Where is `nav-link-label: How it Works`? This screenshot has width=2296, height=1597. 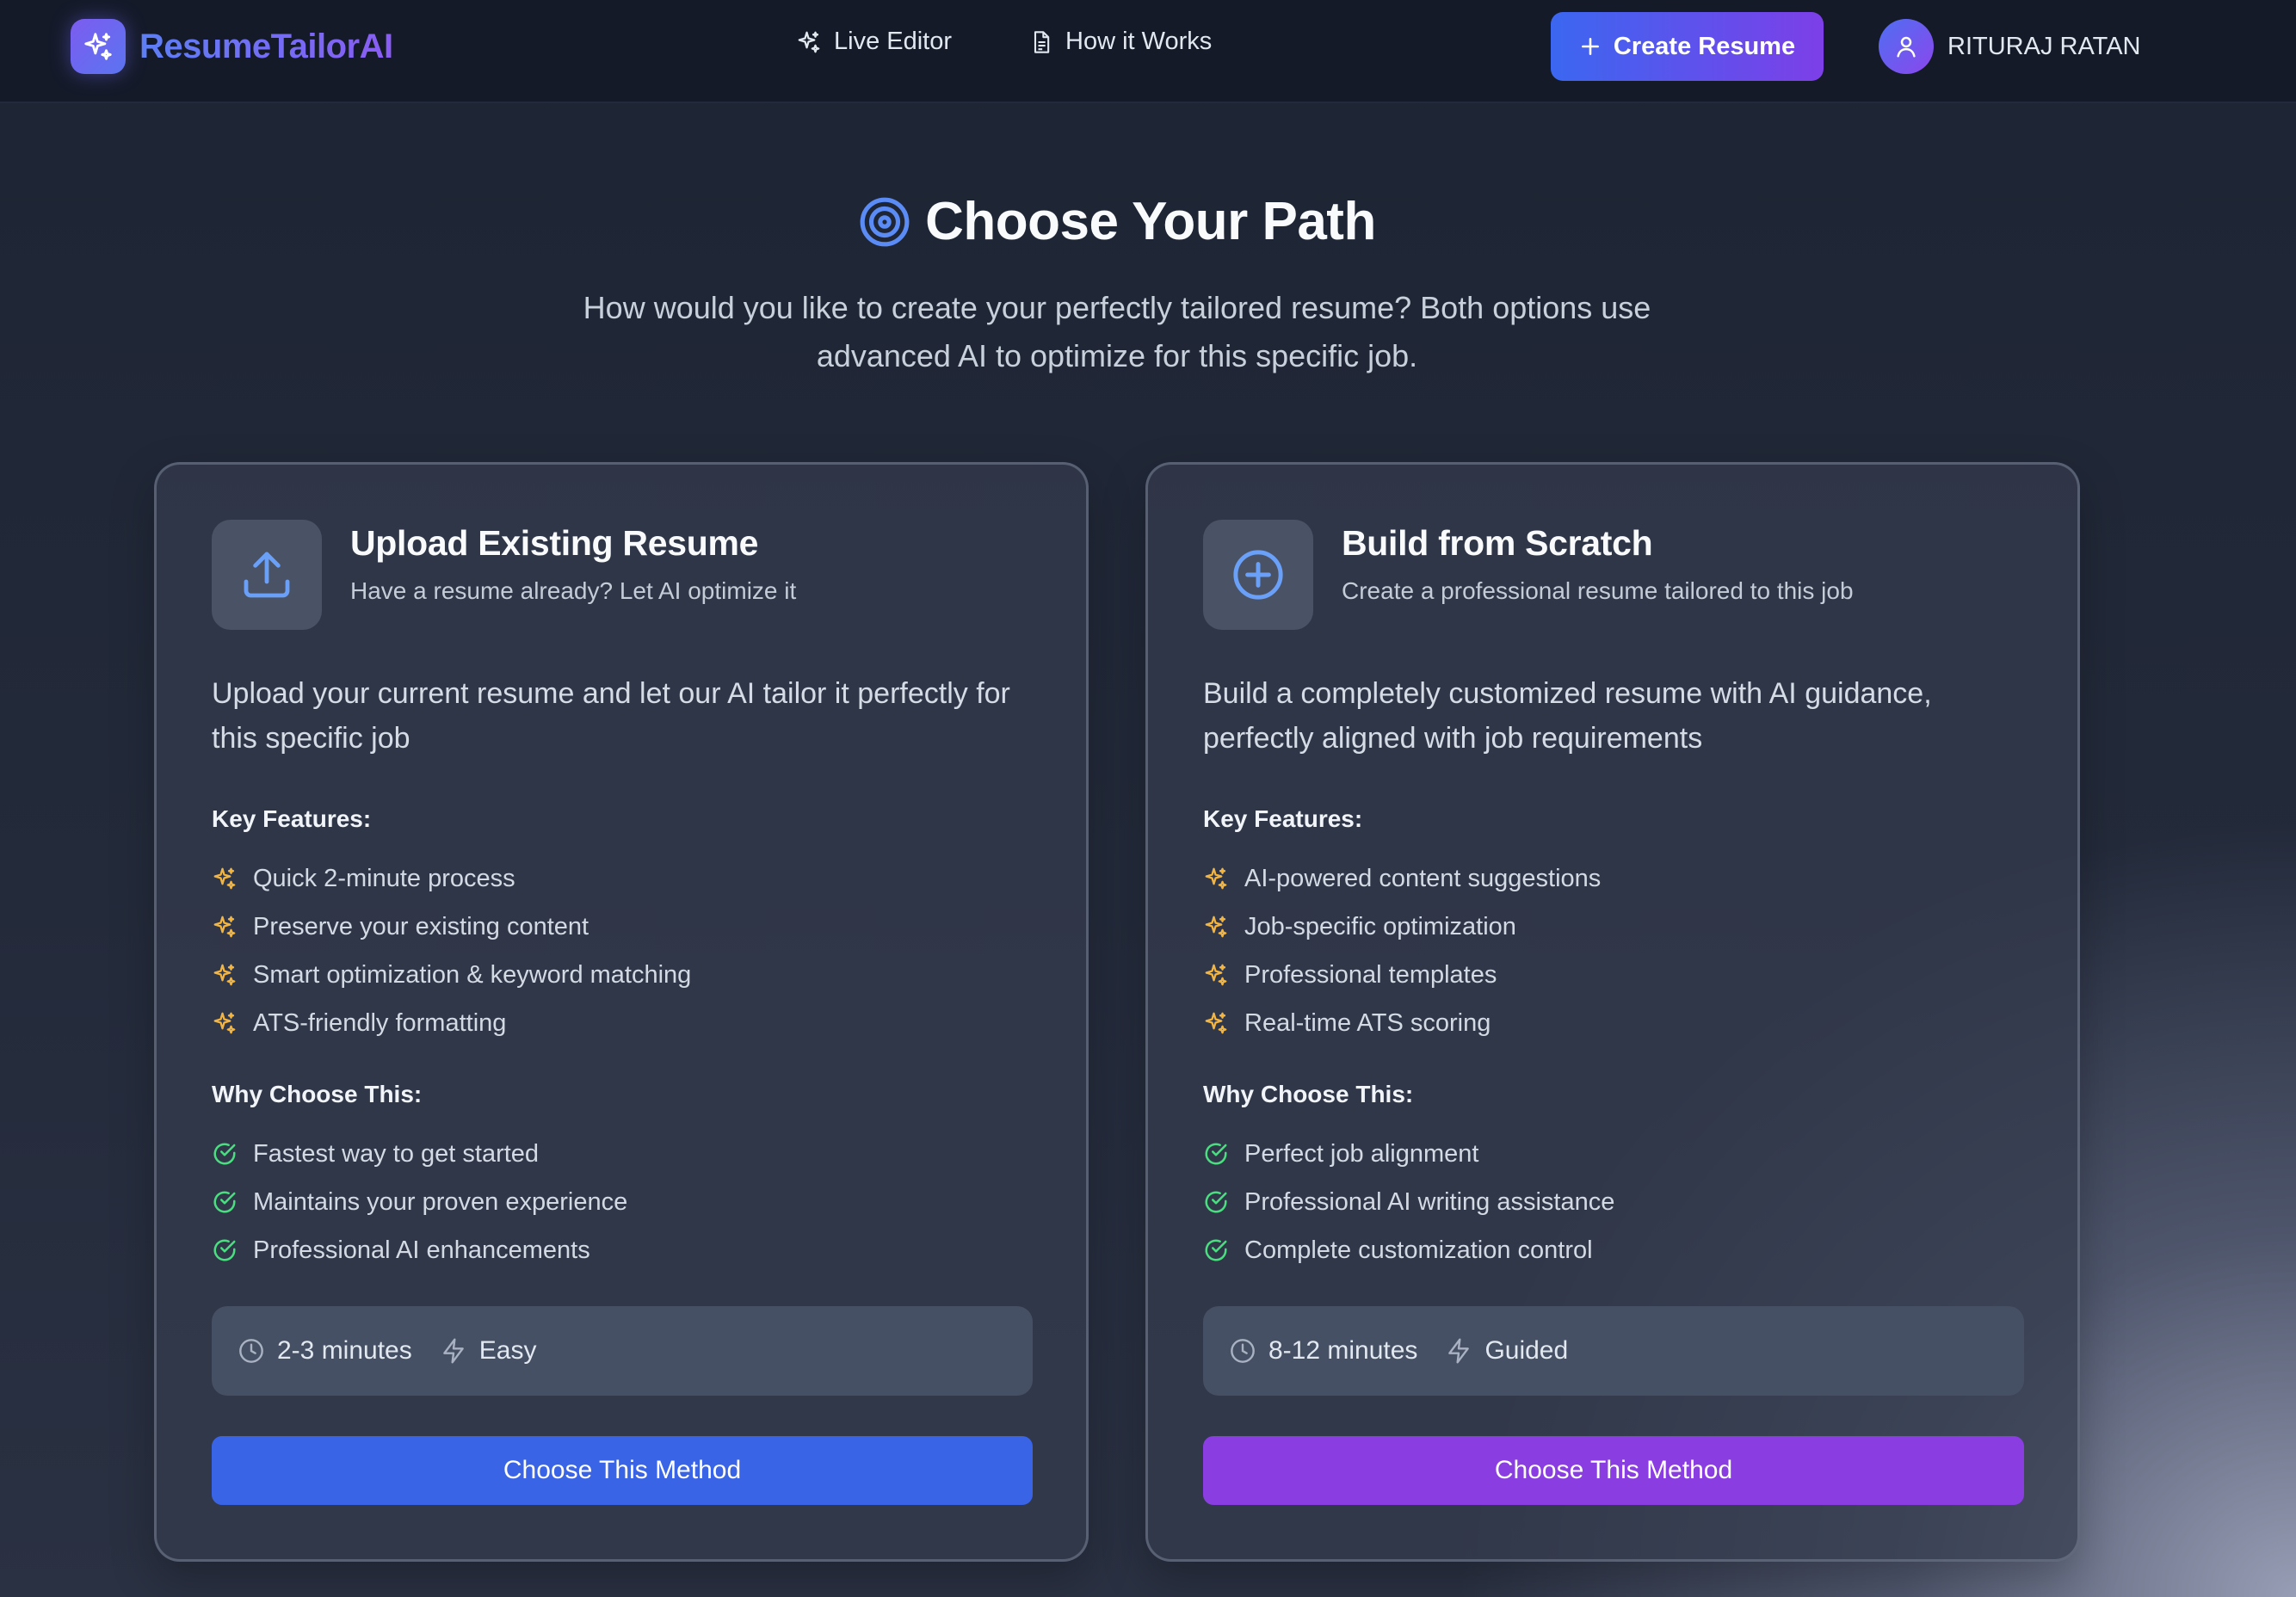 nav-link-label: How it Works is located at coordinates (1139, 41).